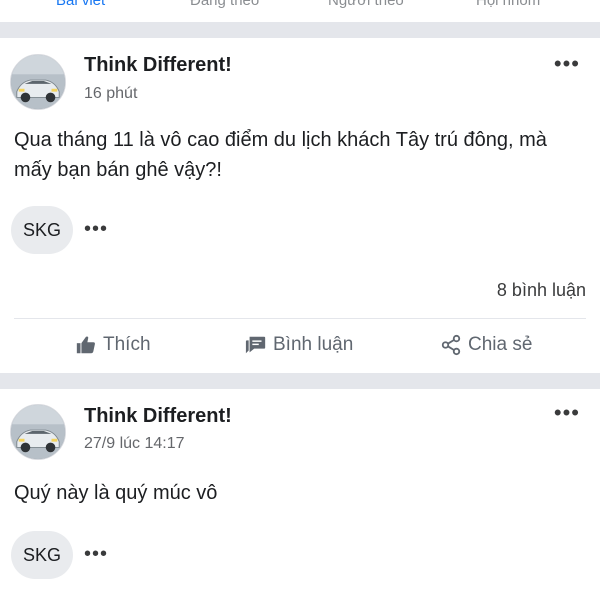  Describe the element at coordinates (300, 318) in the screenshot. I see `action-divider` at that location.